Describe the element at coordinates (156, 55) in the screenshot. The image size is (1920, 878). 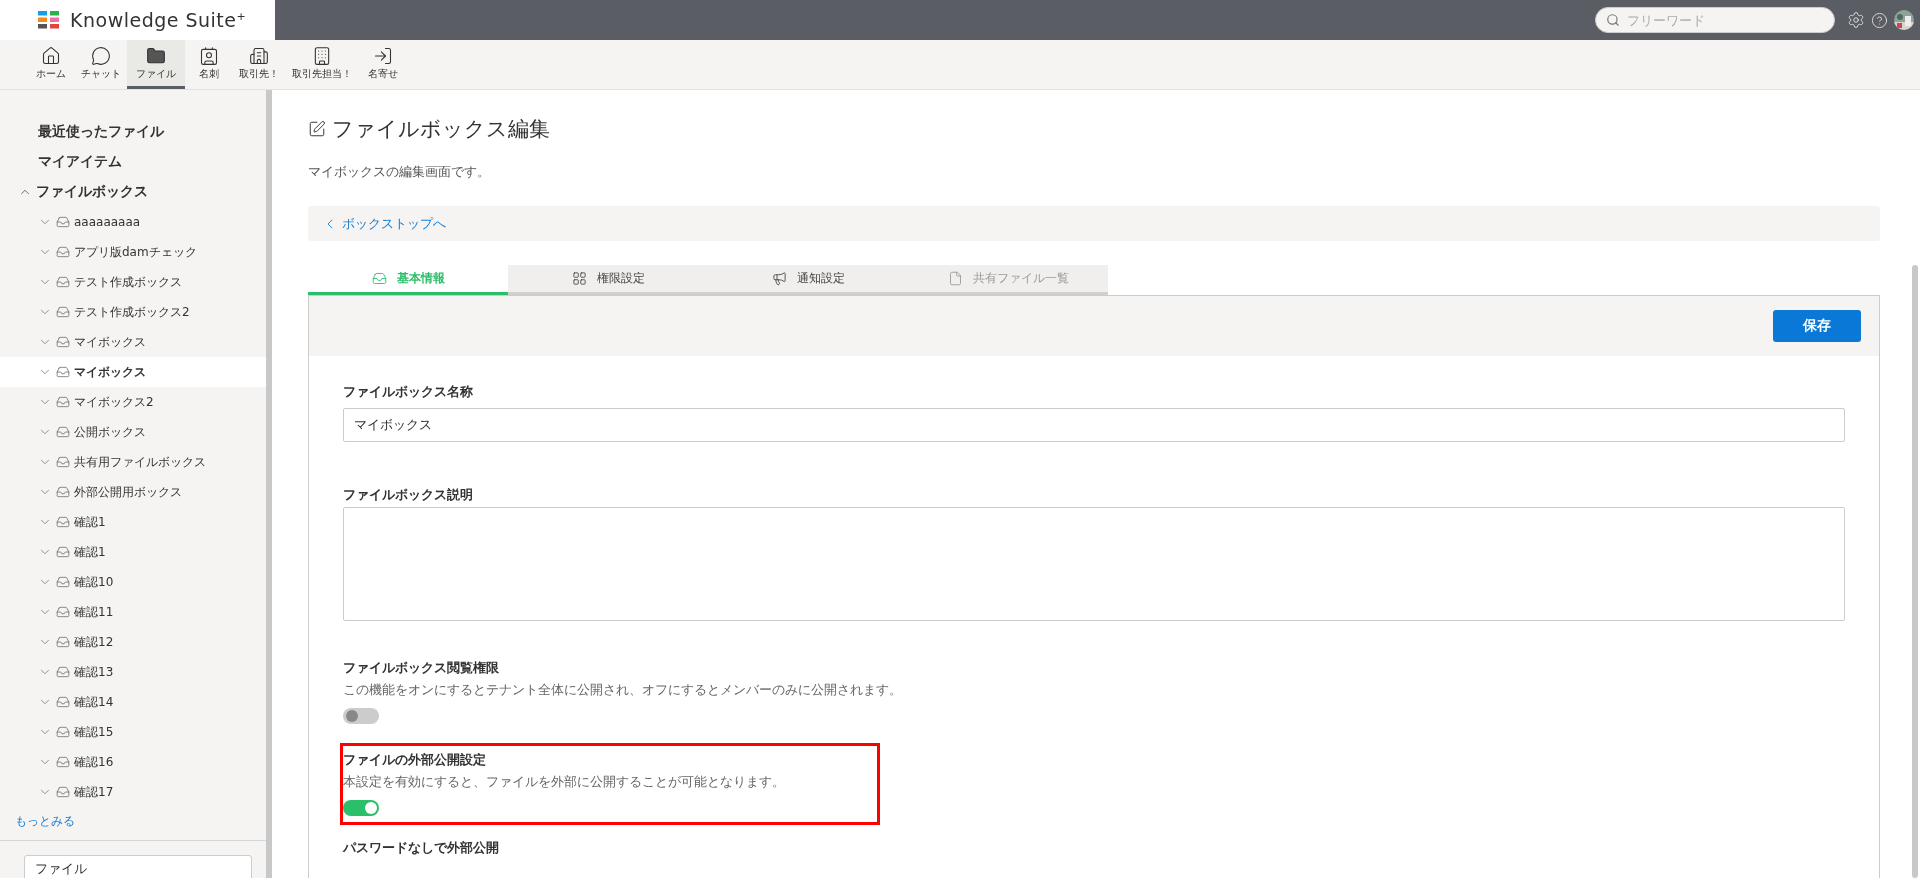
I see `folder-icon` at that location.